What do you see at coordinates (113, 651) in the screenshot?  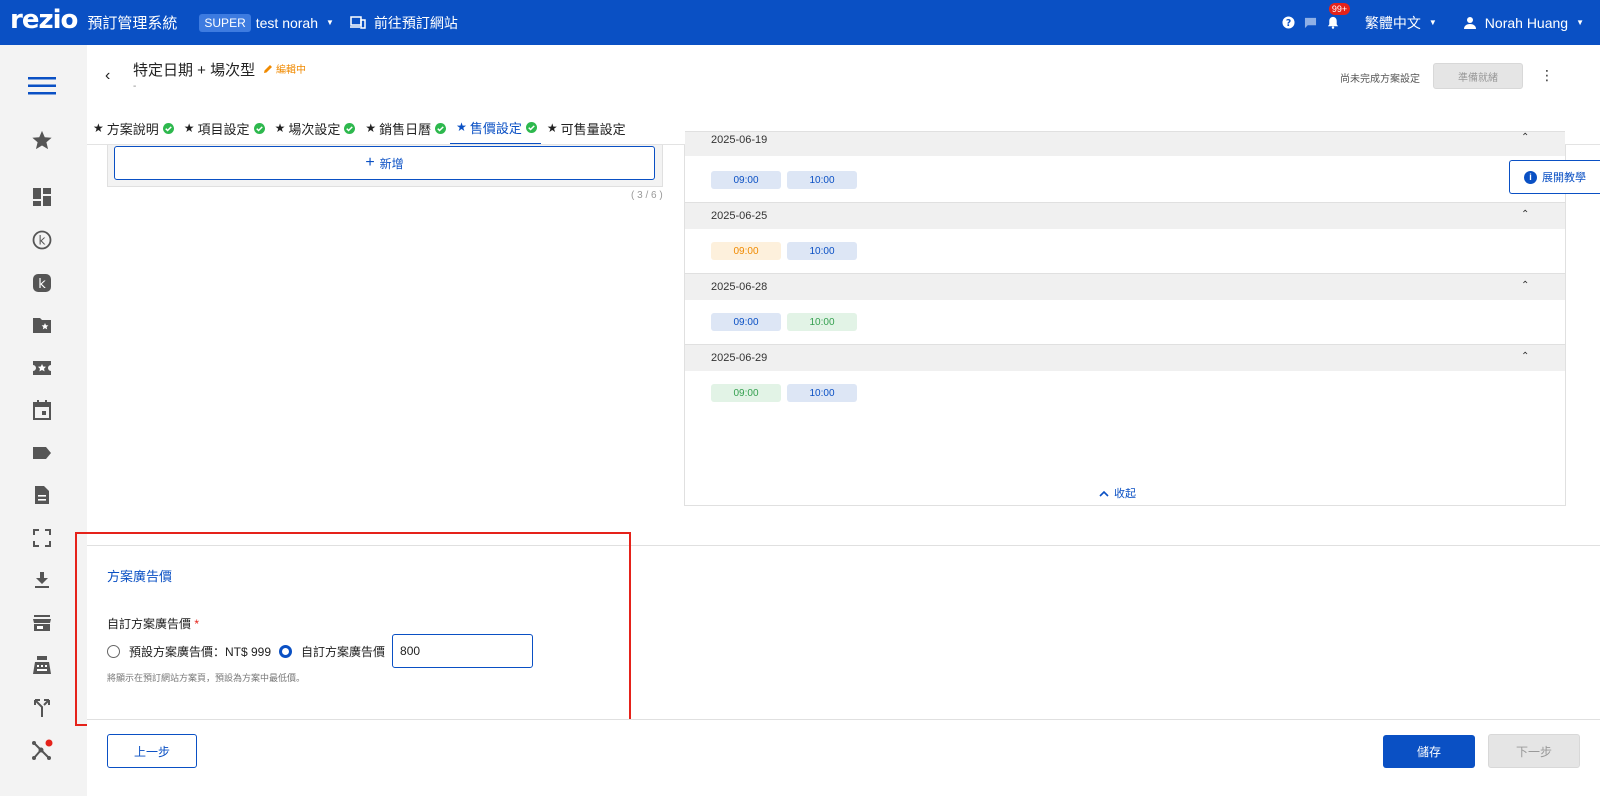 I see `default-price-radio` at bounding box center [113, 651].